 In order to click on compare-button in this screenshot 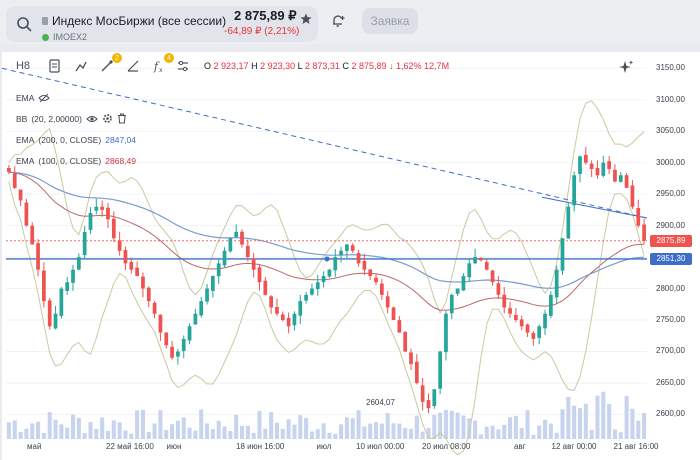, I will do `click(81, 66)`.